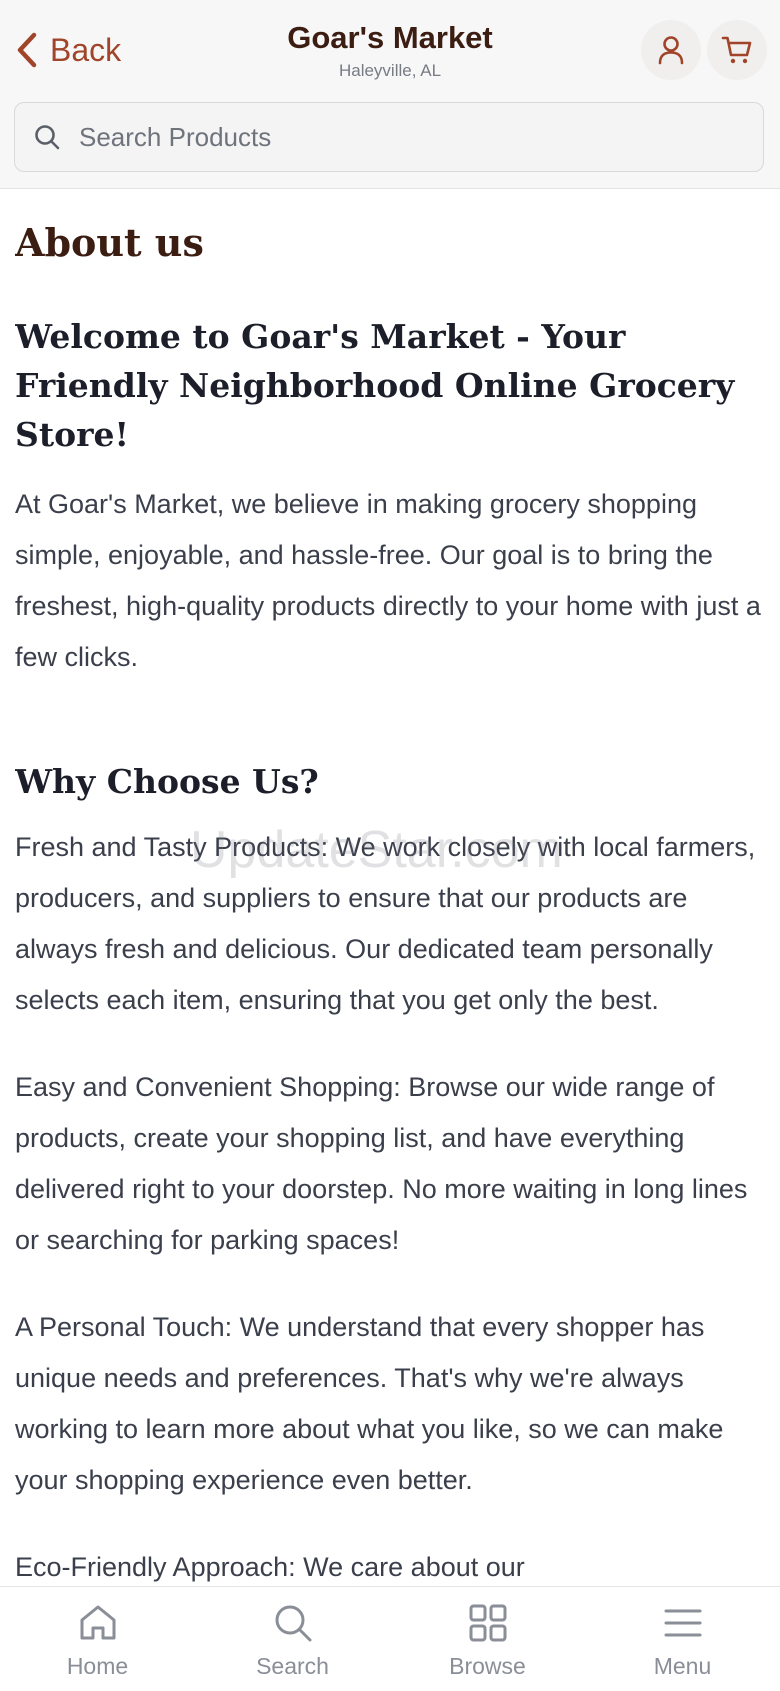 Image resolution: width=780 pixels, height=1691 pixels. What do you see at coordinates (487, 1666) in the screenshot?
I see `nav-browse-label: Browse` at bounding box center [487, 1666].